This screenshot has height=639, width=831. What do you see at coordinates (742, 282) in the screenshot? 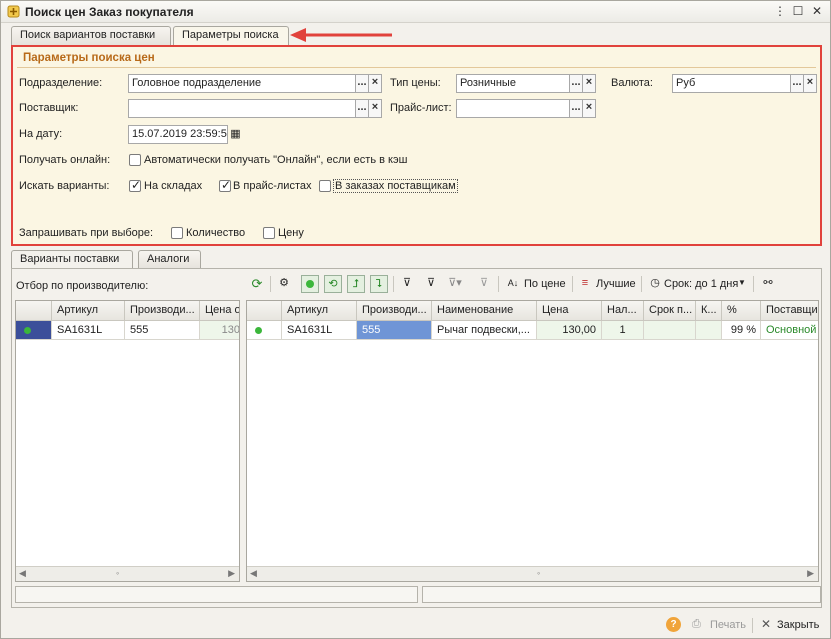
I see `chevron-down-icon: ▼` at bounding box center [742, 282].